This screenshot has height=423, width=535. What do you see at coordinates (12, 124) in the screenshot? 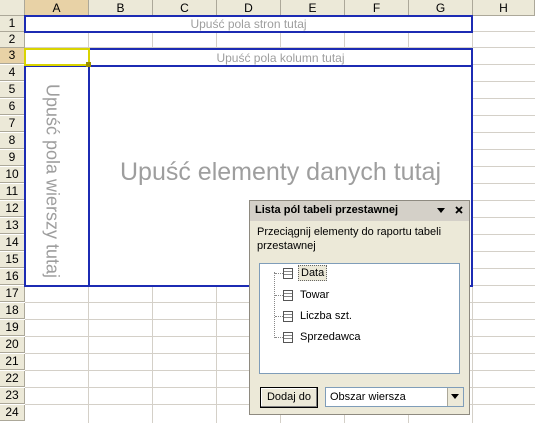
I see `row-header-7: 7` at bounding box center [12, 124].